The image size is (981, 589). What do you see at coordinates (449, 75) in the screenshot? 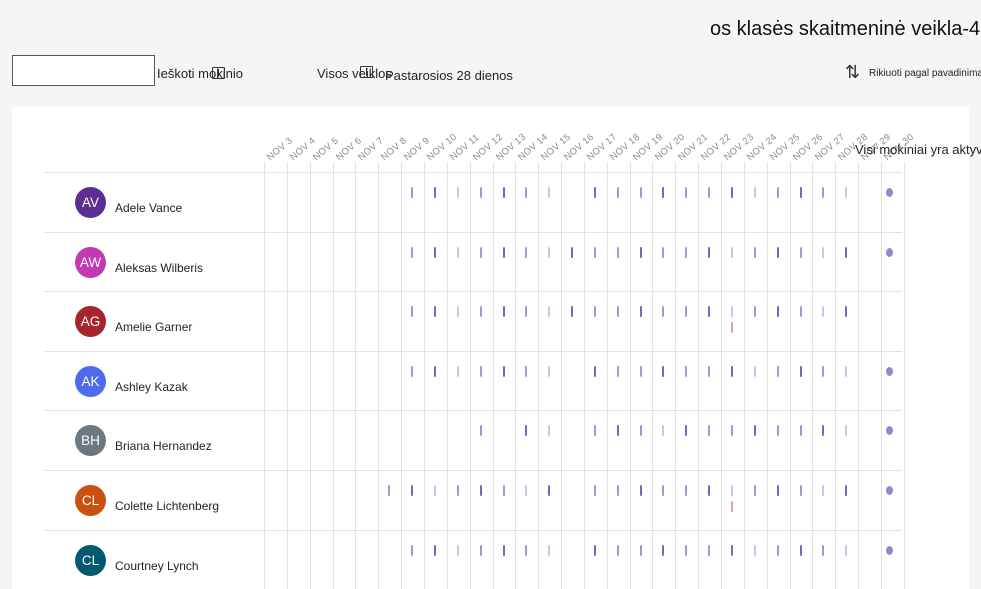
I see `period-dropdown: Pastarosios 28 dienos` at bounding box center [449, 75].